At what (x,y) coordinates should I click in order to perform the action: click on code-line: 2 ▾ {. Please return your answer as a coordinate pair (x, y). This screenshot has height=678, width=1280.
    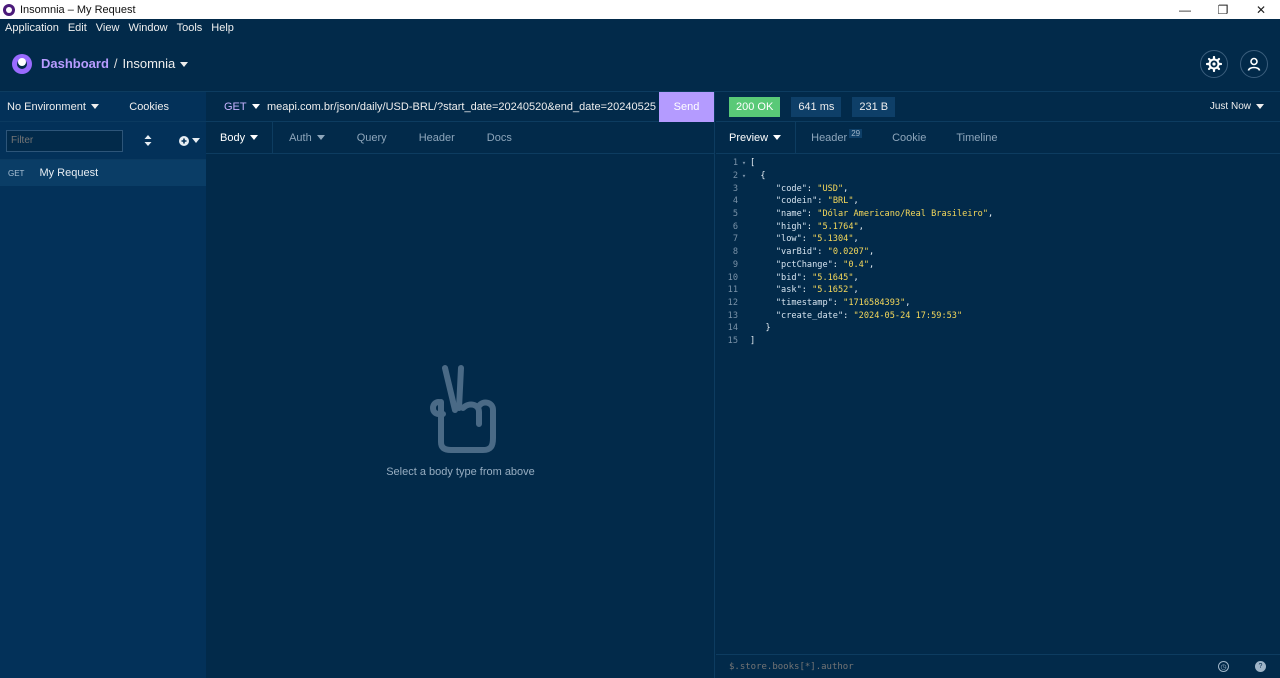
    Looking at the image, I should click on (749, 176).